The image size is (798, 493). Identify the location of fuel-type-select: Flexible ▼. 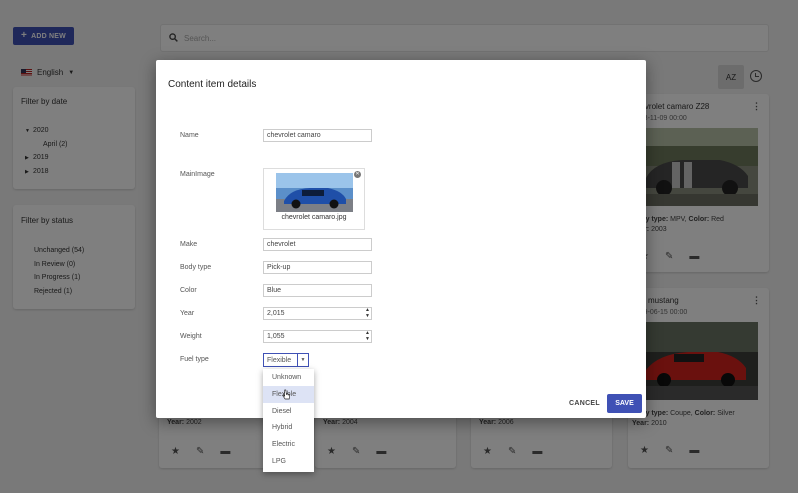
(286, 360).